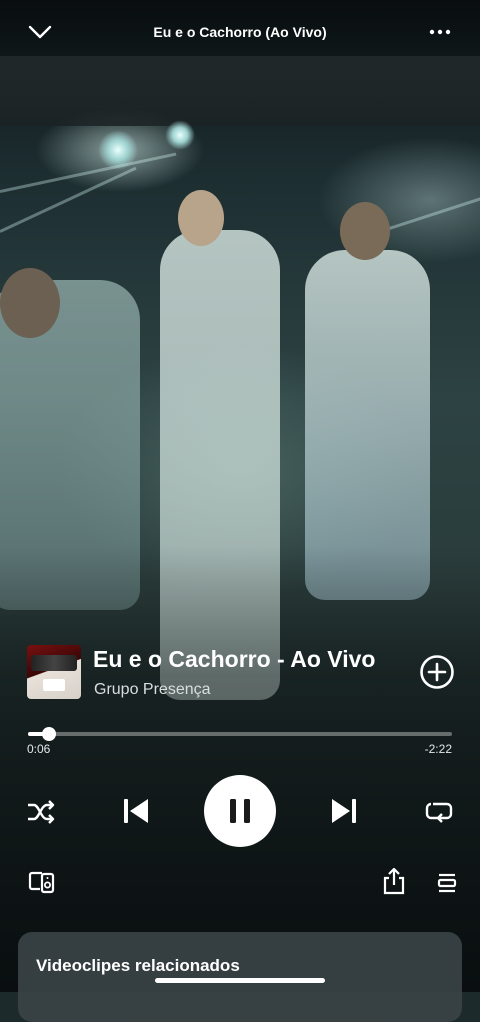 This screenshot has width=480, height=1022. Describe the element at coordinates (240, 980) in the screenshot. I see `home-indicator` at that location.